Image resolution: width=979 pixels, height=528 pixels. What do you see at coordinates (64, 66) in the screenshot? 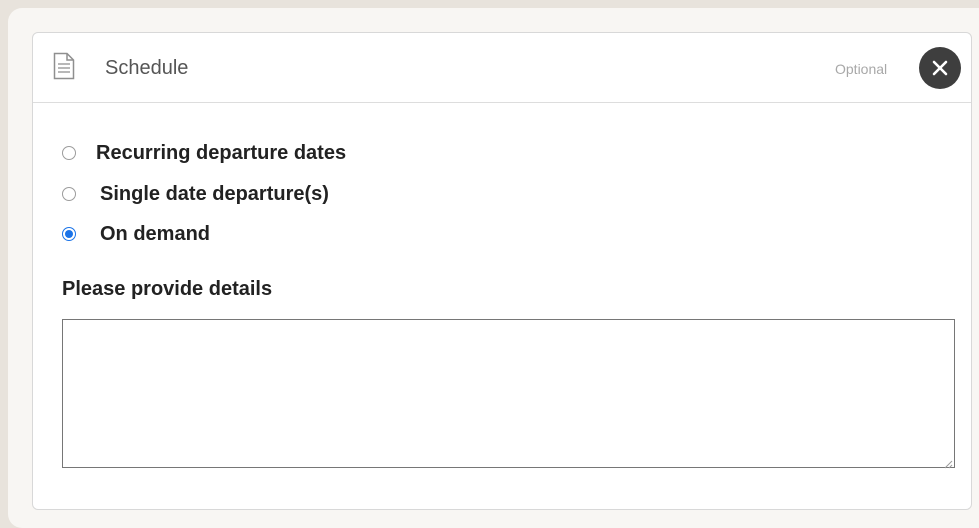
I see `document-icon` at bounding box center [64, 66].